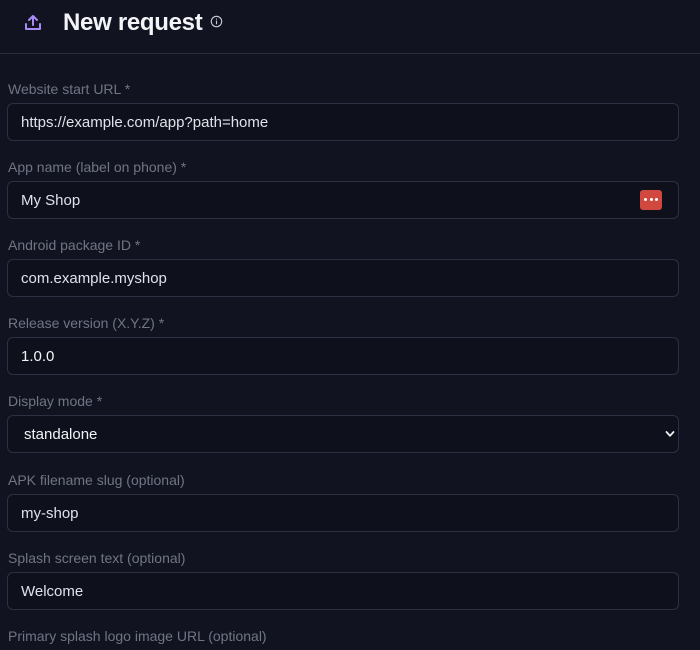  I want to click on display-mode-value: standalone, so click(61, 434).